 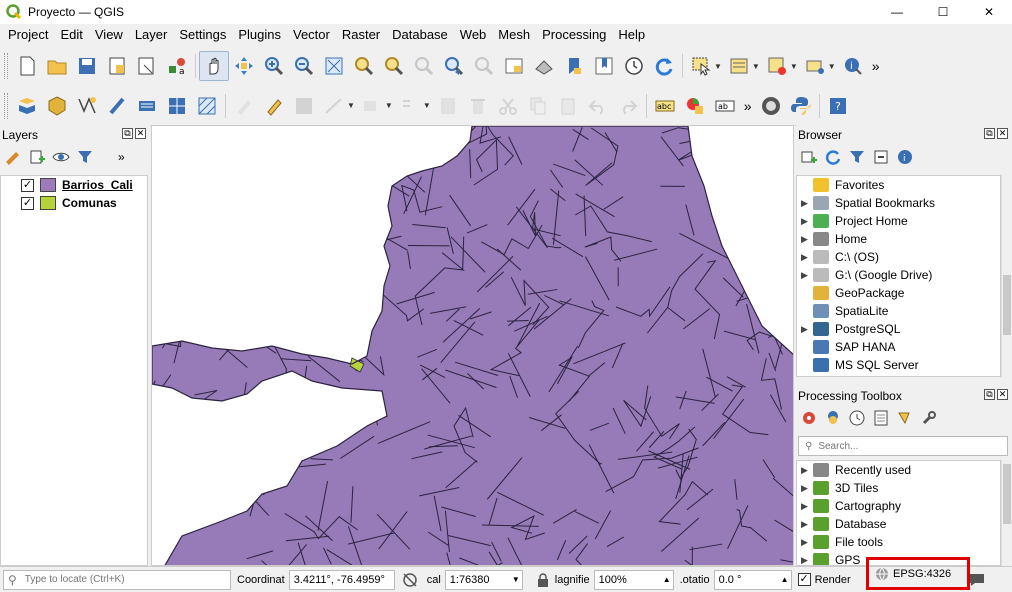 What do you see at coordinates (574, 66) in the screenshot?
I see `new-bookmark-button` at bounding box center [574, 66].